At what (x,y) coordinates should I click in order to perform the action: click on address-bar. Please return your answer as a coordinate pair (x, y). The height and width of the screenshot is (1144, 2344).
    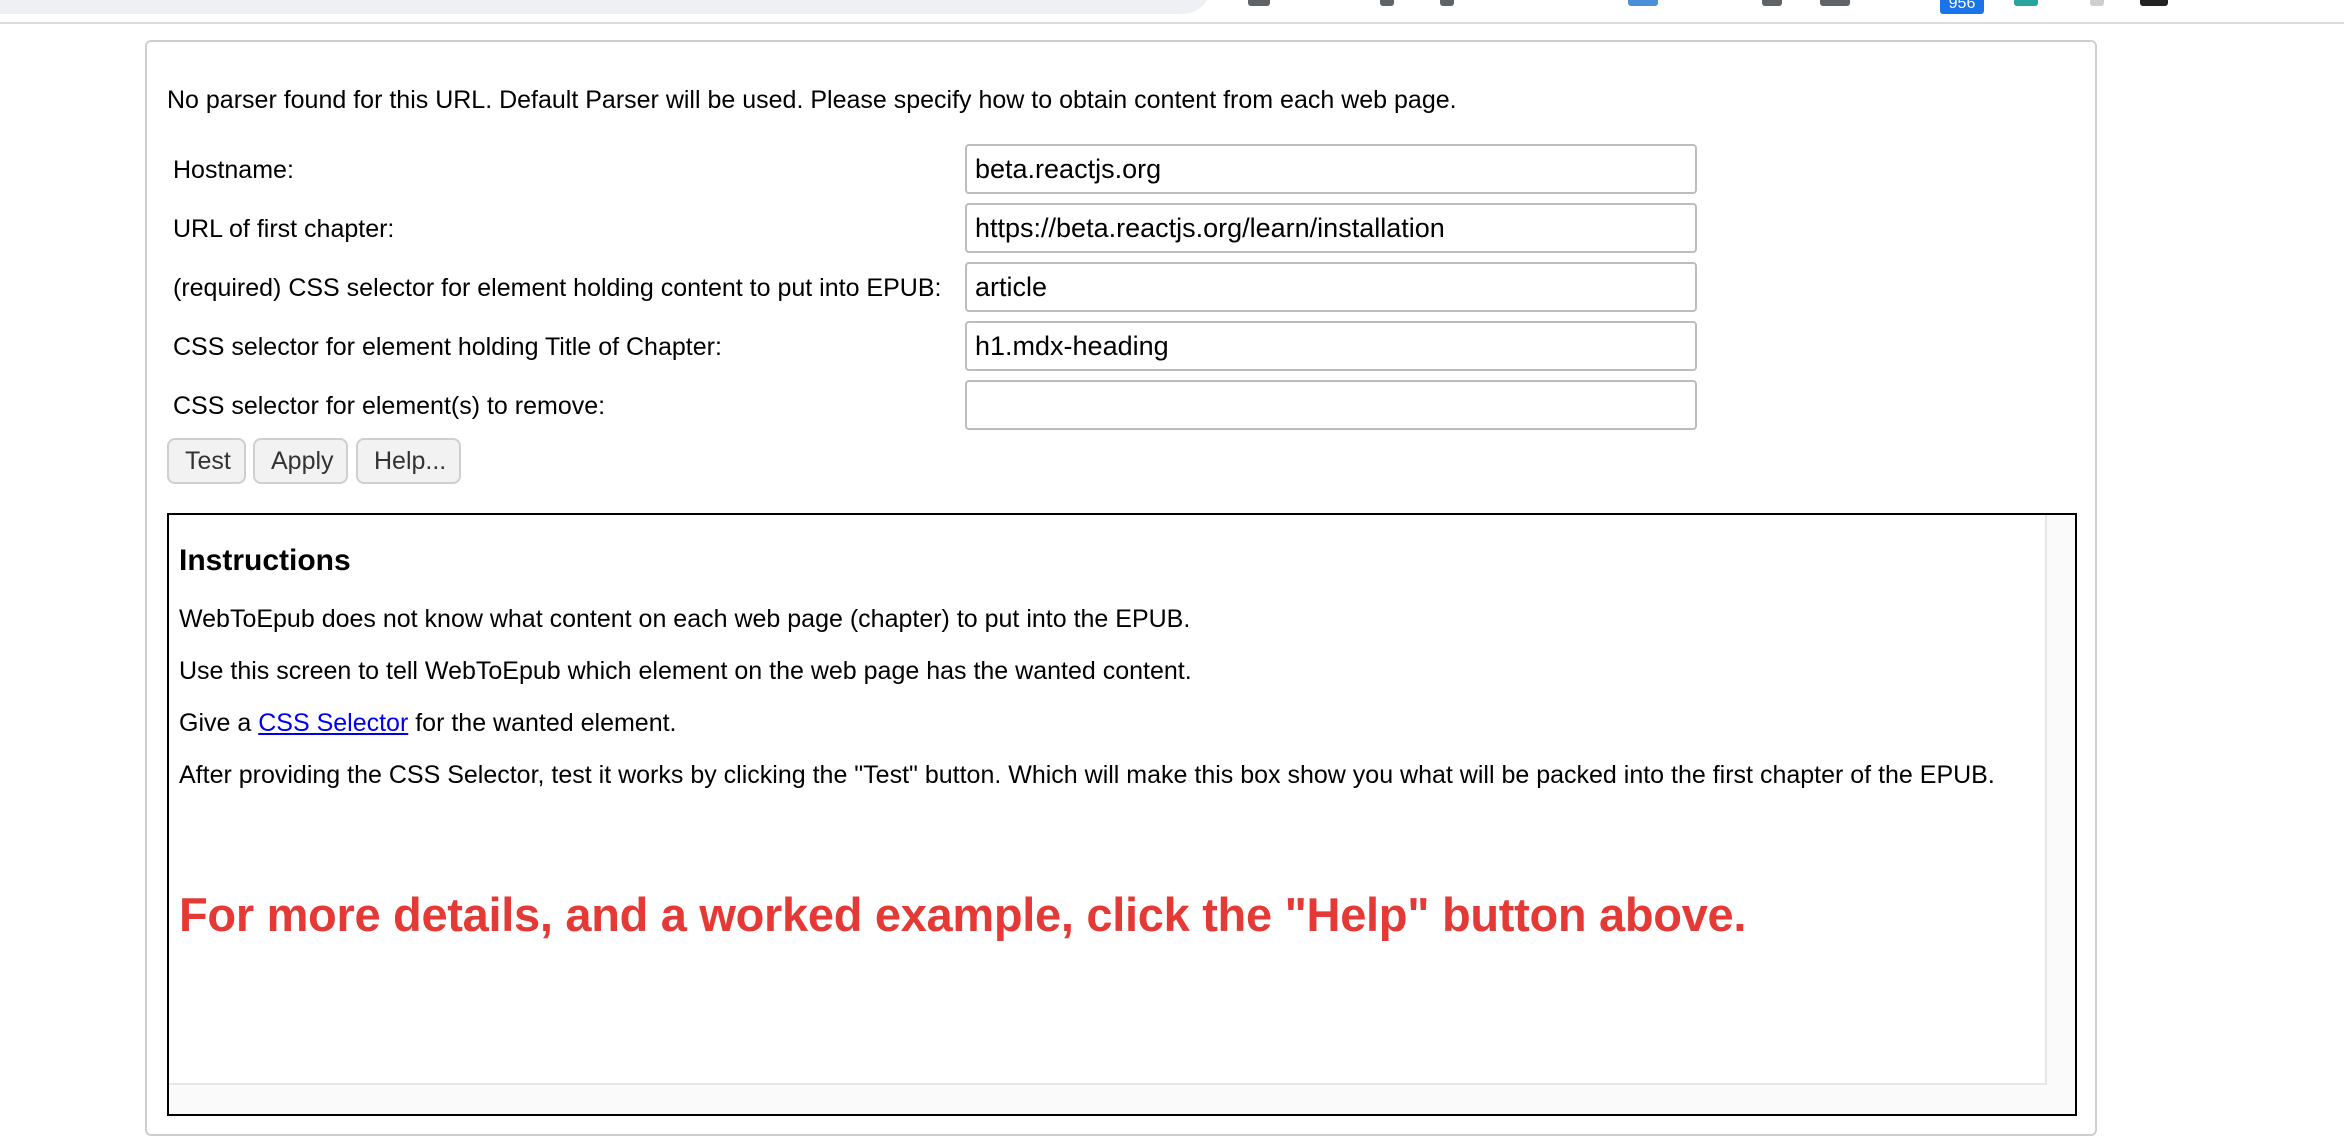
    Looking at the image, I should click on (606, 7).